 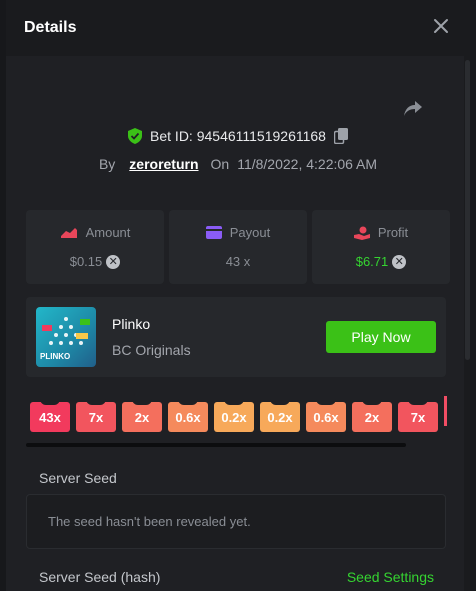 What do you see at coordinates (78, 478) in the screenshot?
I see `server-seed-label: Server Seed` at bounding box center [78, 478].